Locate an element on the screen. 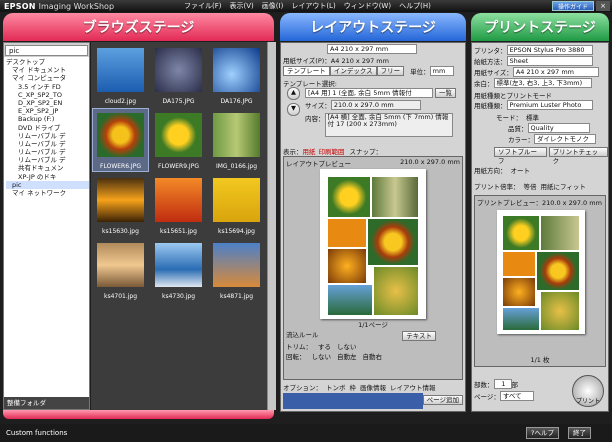  thumbnail: DA176.JPG is located at coordinates (236, 75).